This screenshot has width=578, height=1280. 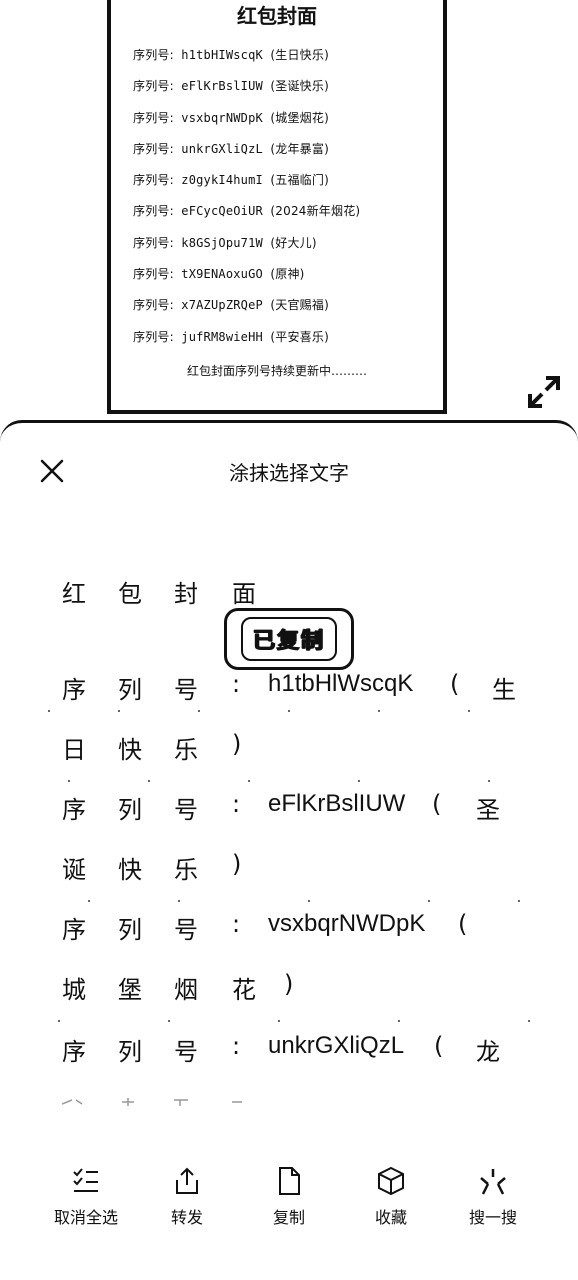 What do you see at coordinates (222, 305) in the screenshot?
I see `card-row-code: x7AZUpZRQeP` at bounding box center [222, 305].